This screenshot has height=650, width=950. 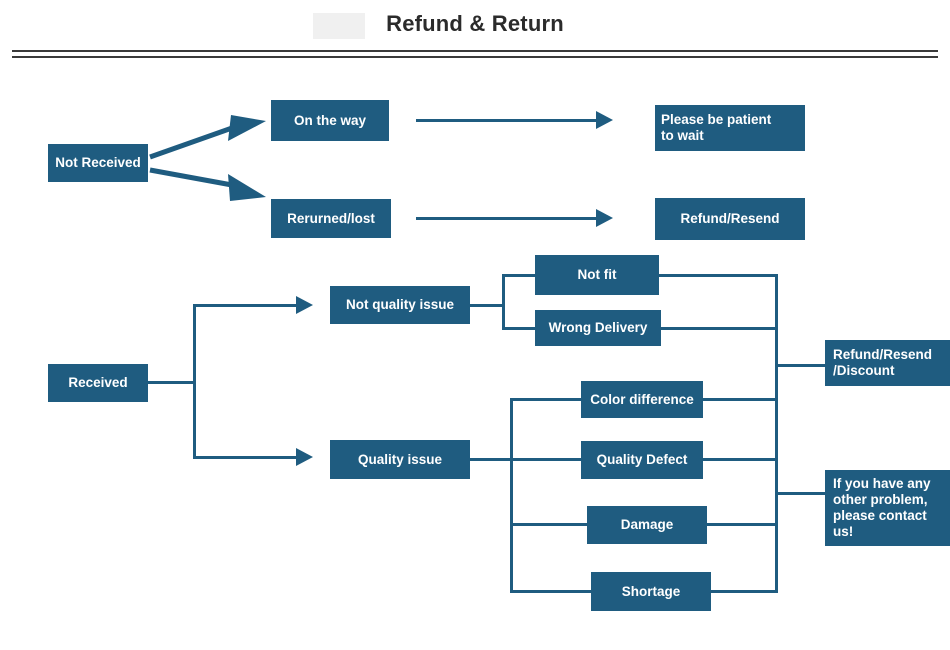 I want to click on connector-received-split-vertical, so click(x=194, y=381).